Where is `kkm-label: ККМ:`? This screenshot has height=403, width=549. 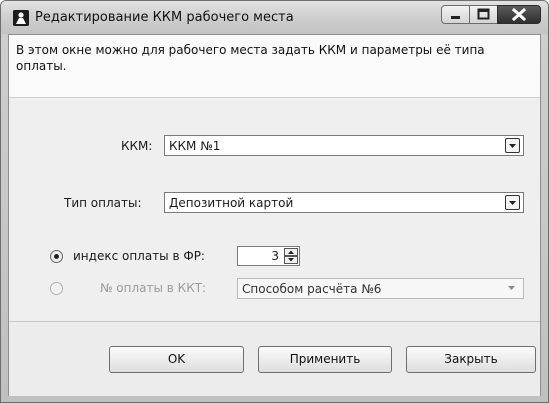 kkm-label: ККМ: is located at coordinates (137, 146).